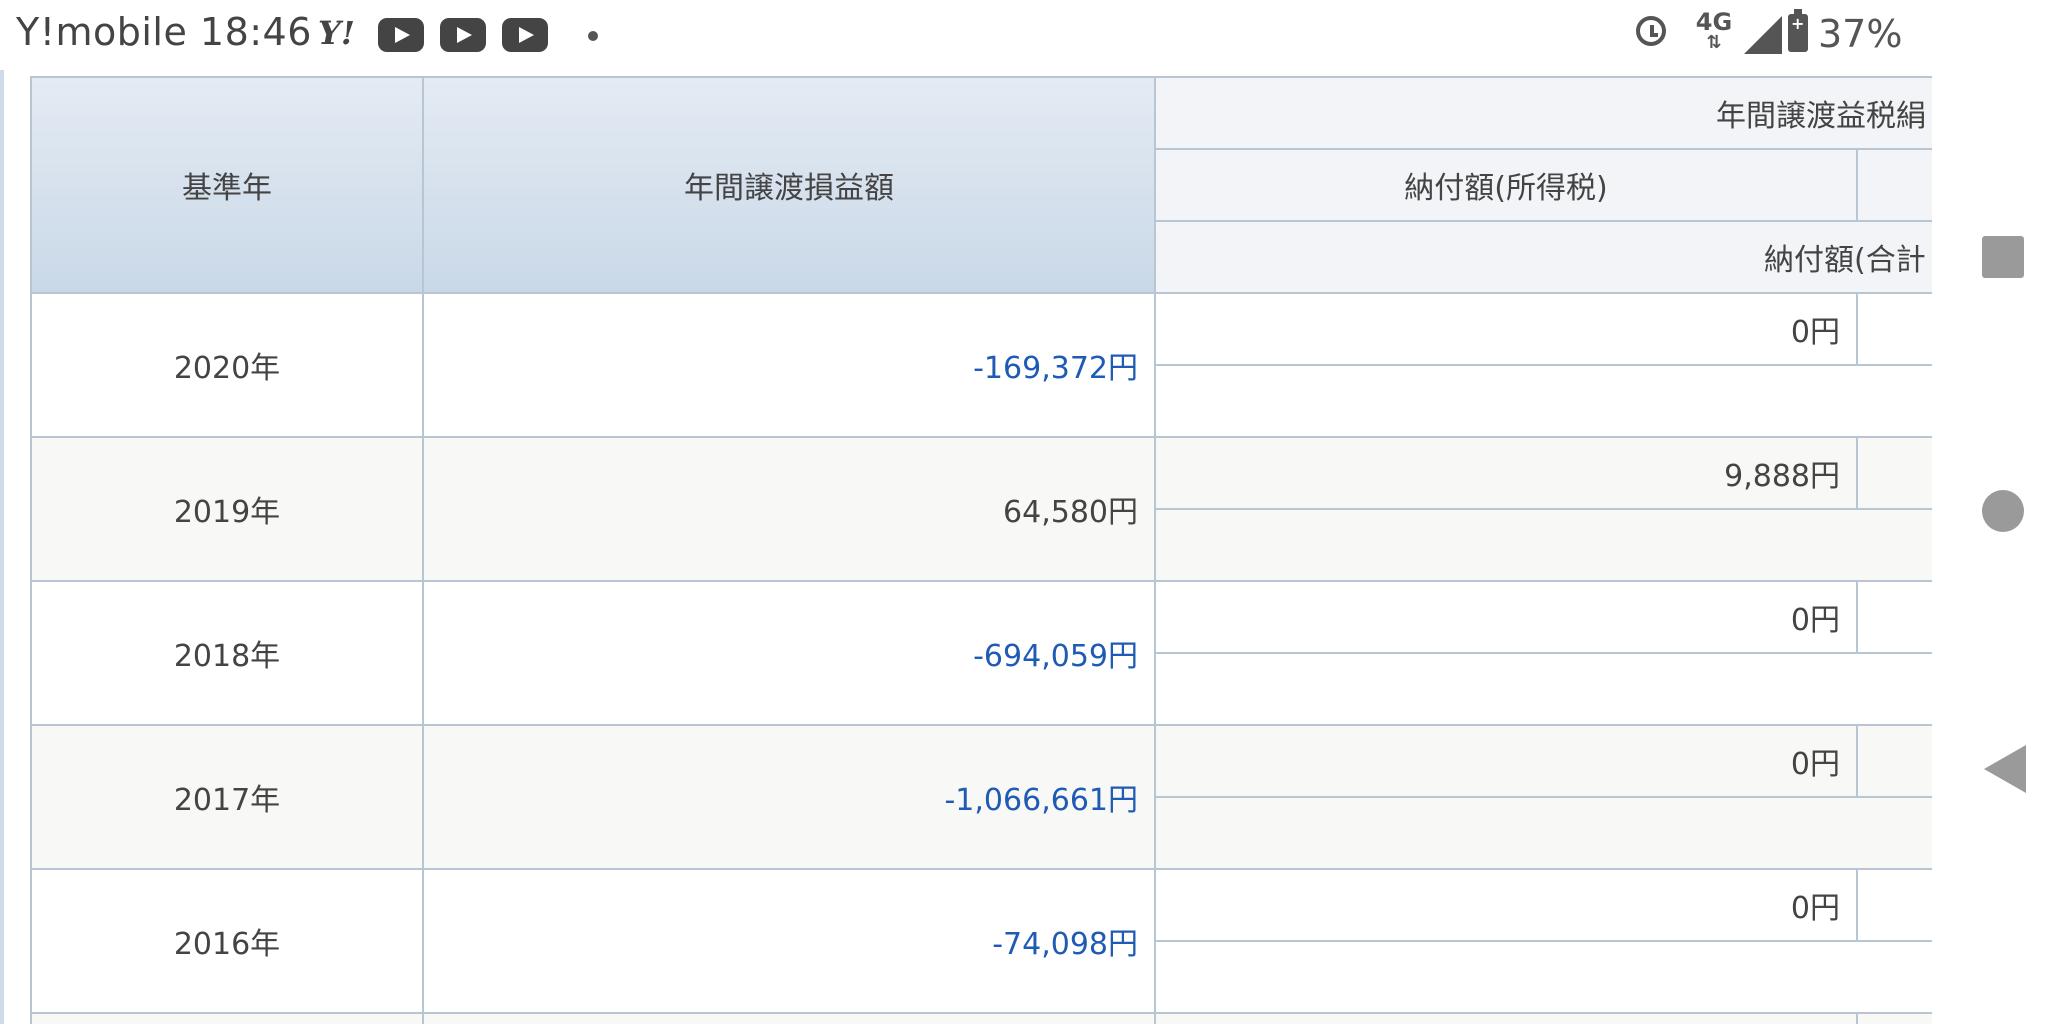 This screenshot has width=2048, height=1024. Describe the element at coordinates (789, 797) in the screenshot. I see `cell-annual-gain-loss: -1,066,661円` at that location.